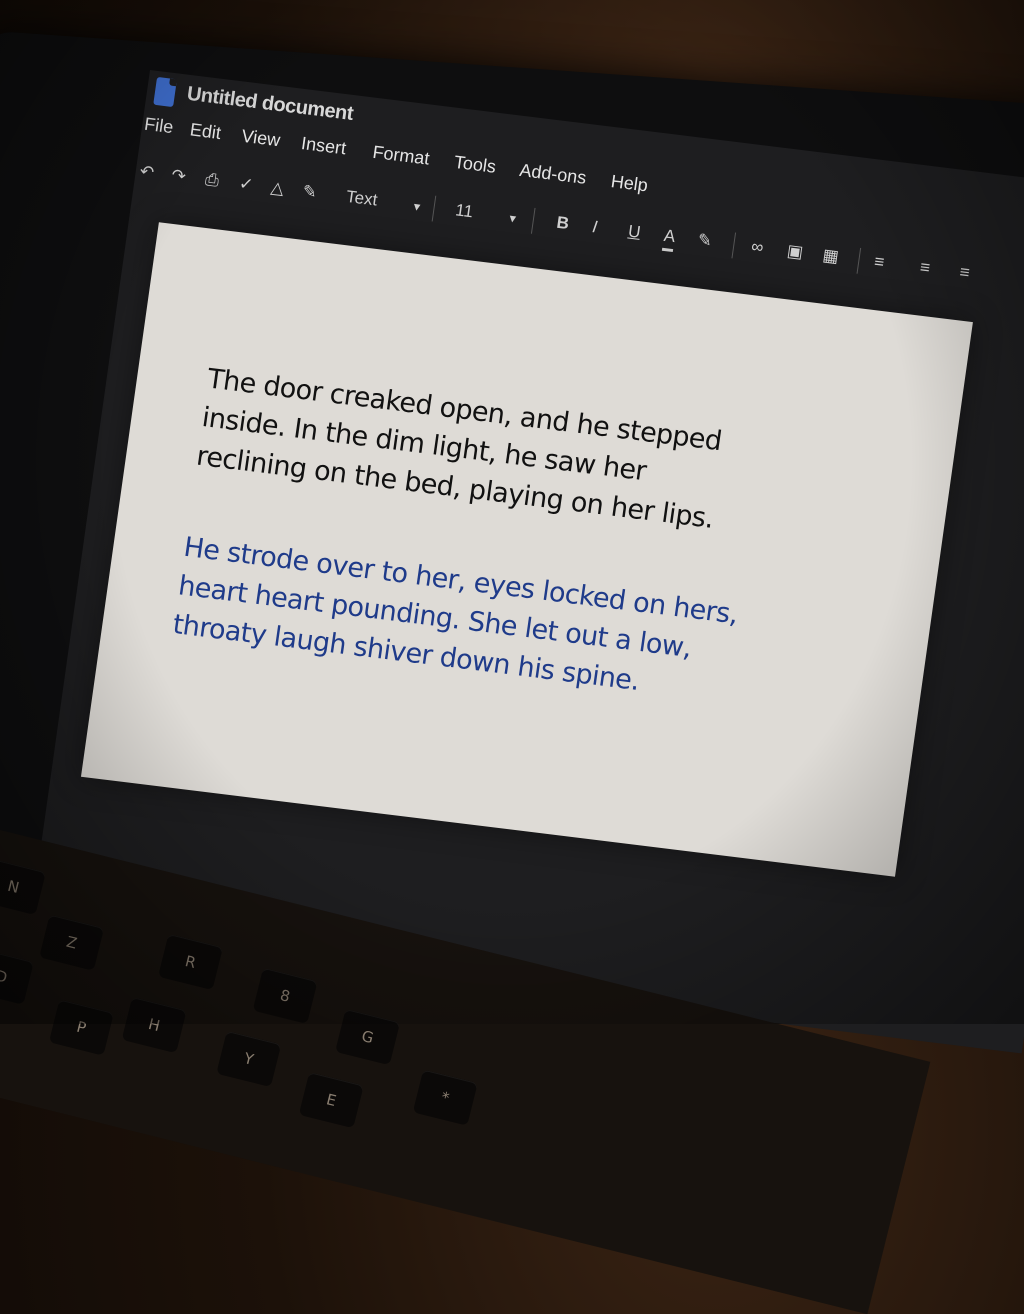 The height and width of the screenshot is (1314, 1024). What do you see at coordinates (487, 214) in the screenshot?
I see `font-size-select: 11 ▼` at bounding box center [487, 214].